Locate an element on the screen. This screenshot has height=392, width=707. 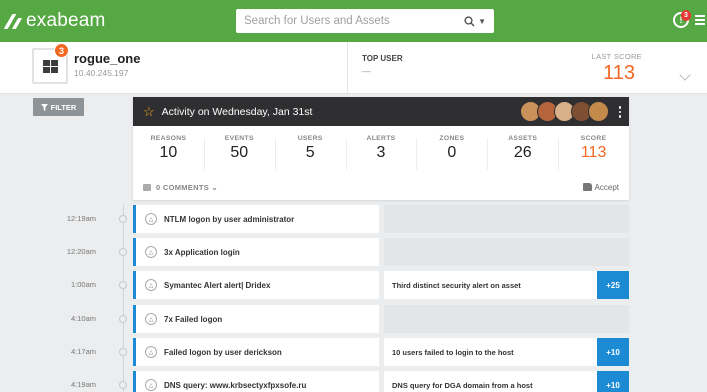
windows-icon is located at coordinates (50, 66).